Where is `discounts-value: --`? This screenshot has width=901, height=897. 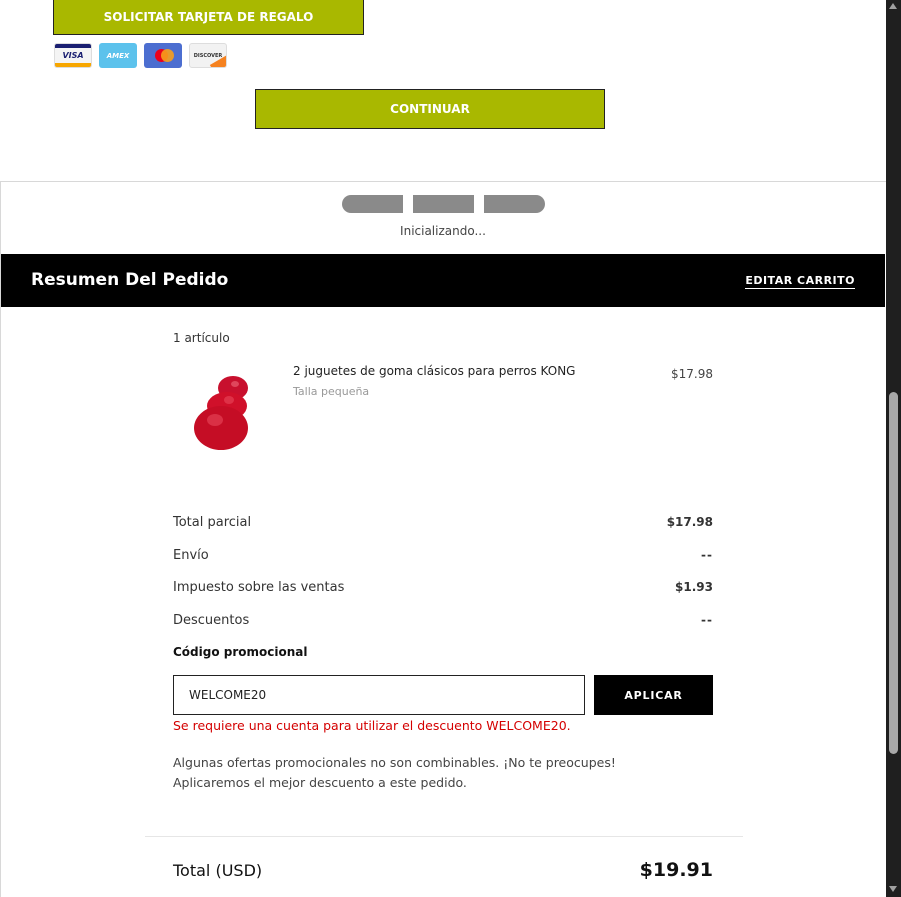
discounts-value: -- is located at coordinates (707, 620).